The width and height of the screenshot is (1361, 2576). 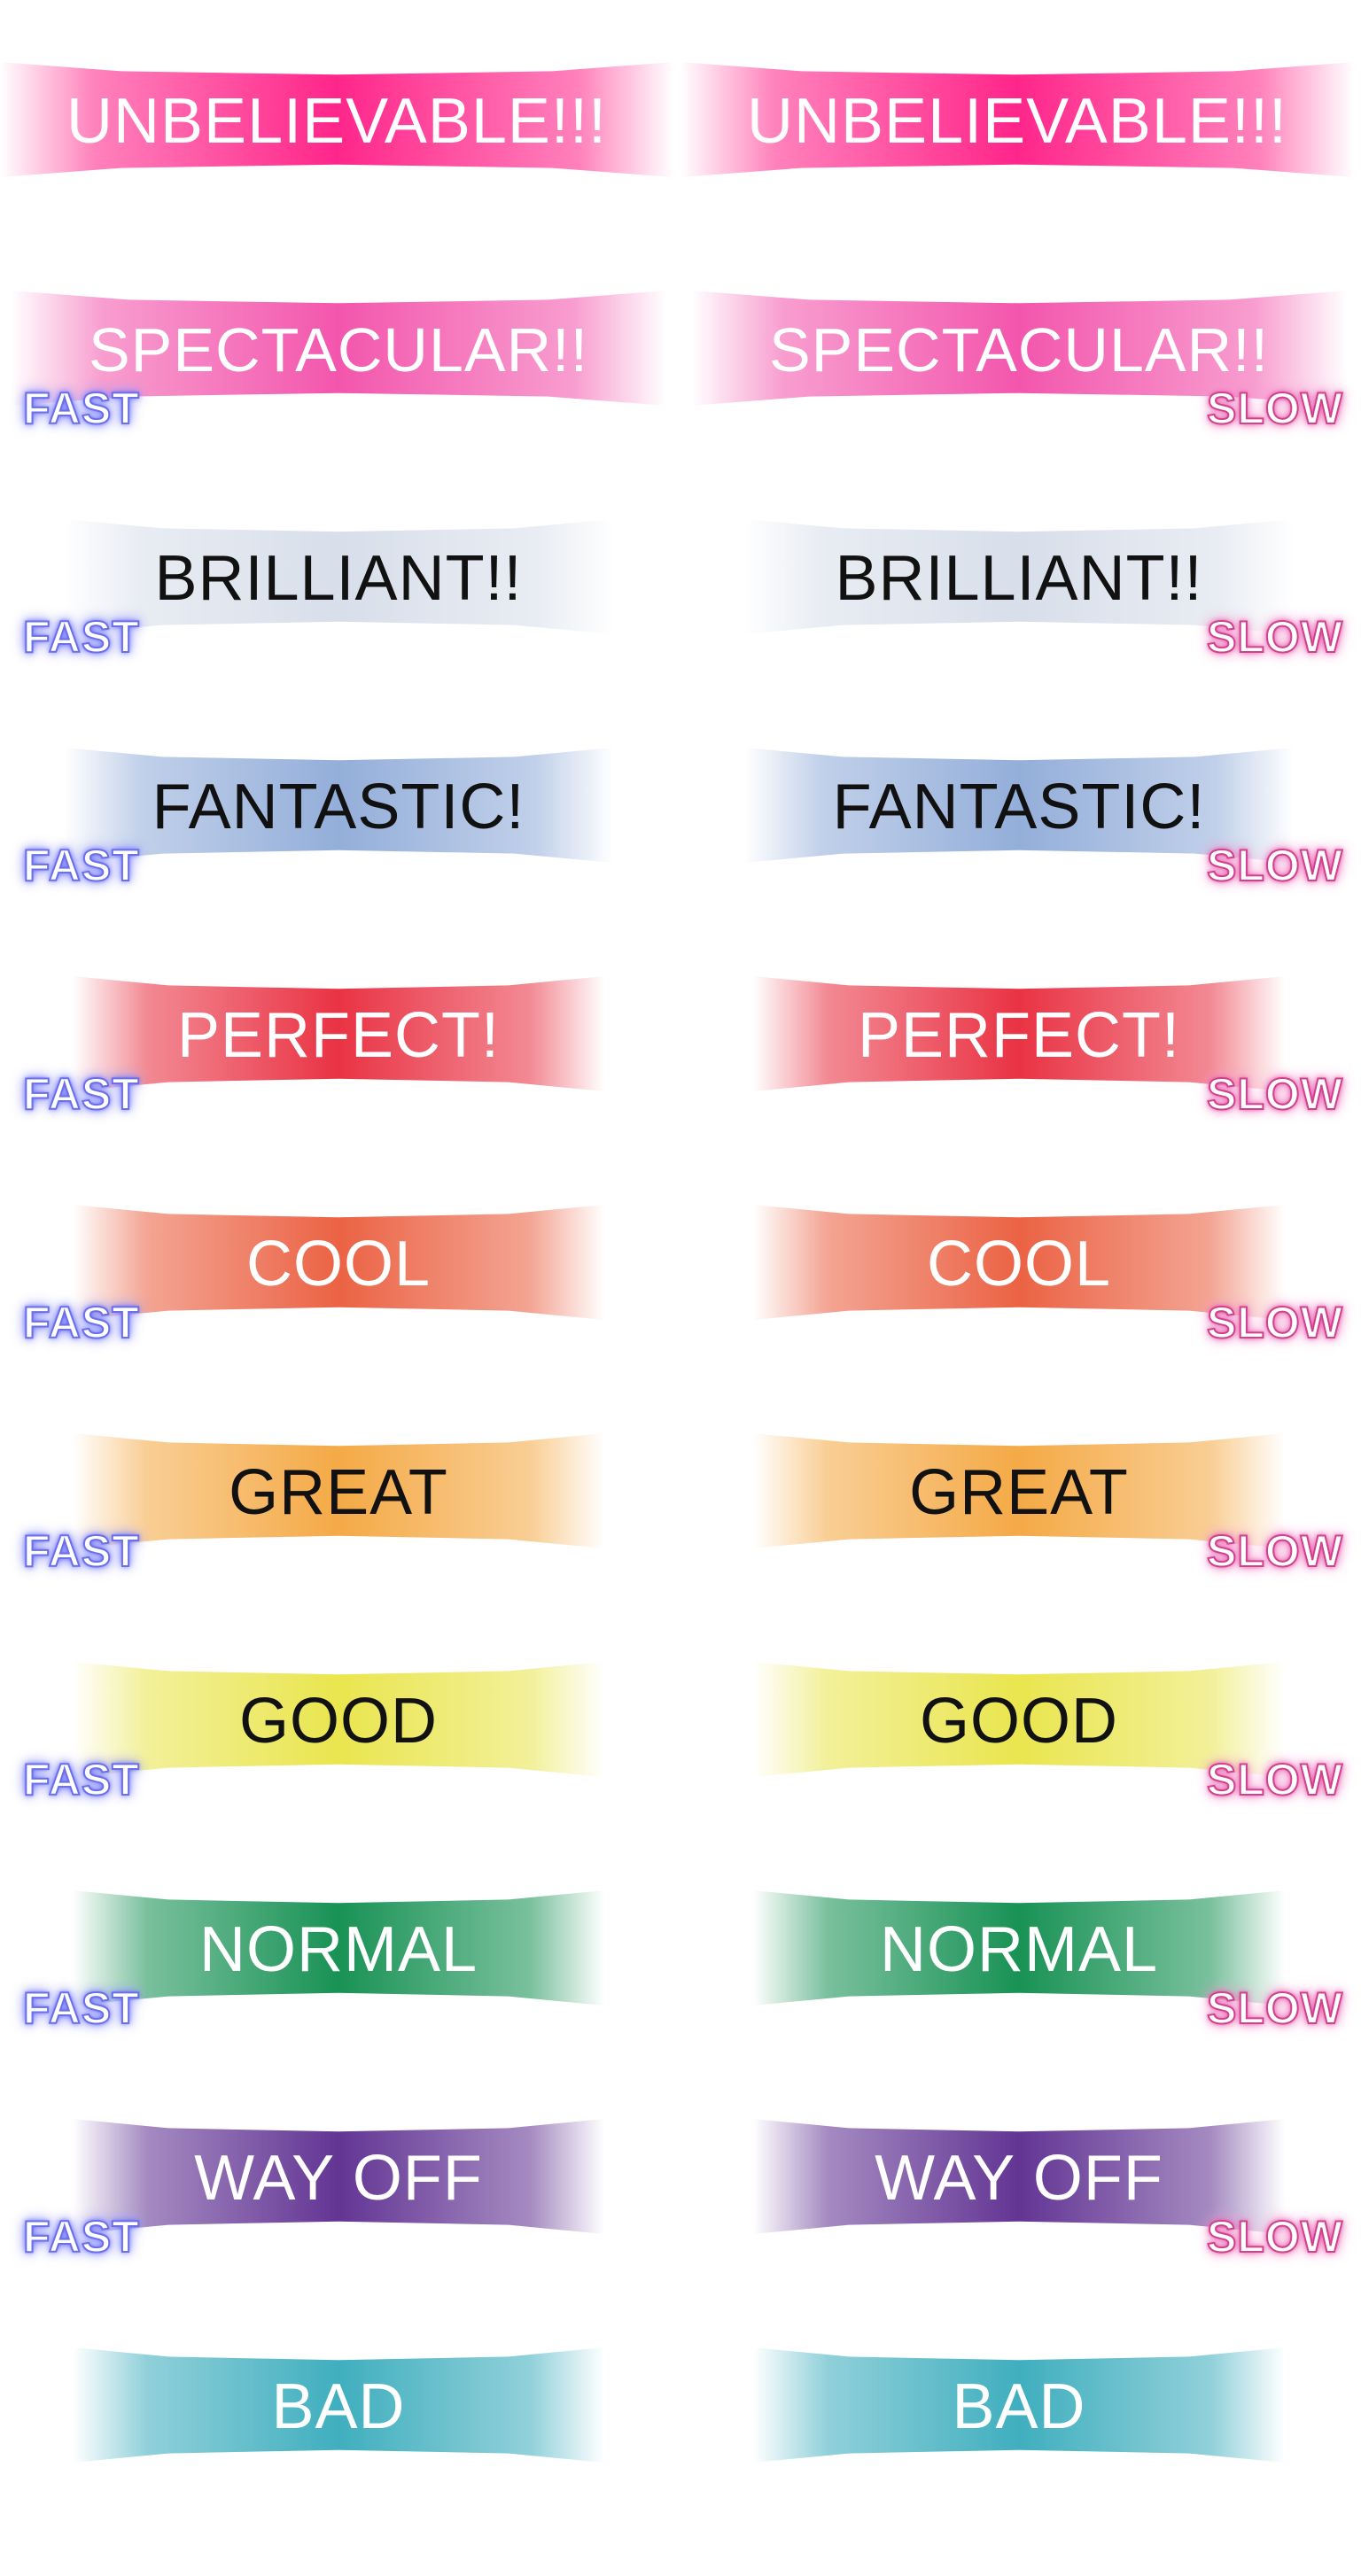 I want to click on rating-cell-normal-fast: NORMAL FAST, so click(x=340, y=2004).